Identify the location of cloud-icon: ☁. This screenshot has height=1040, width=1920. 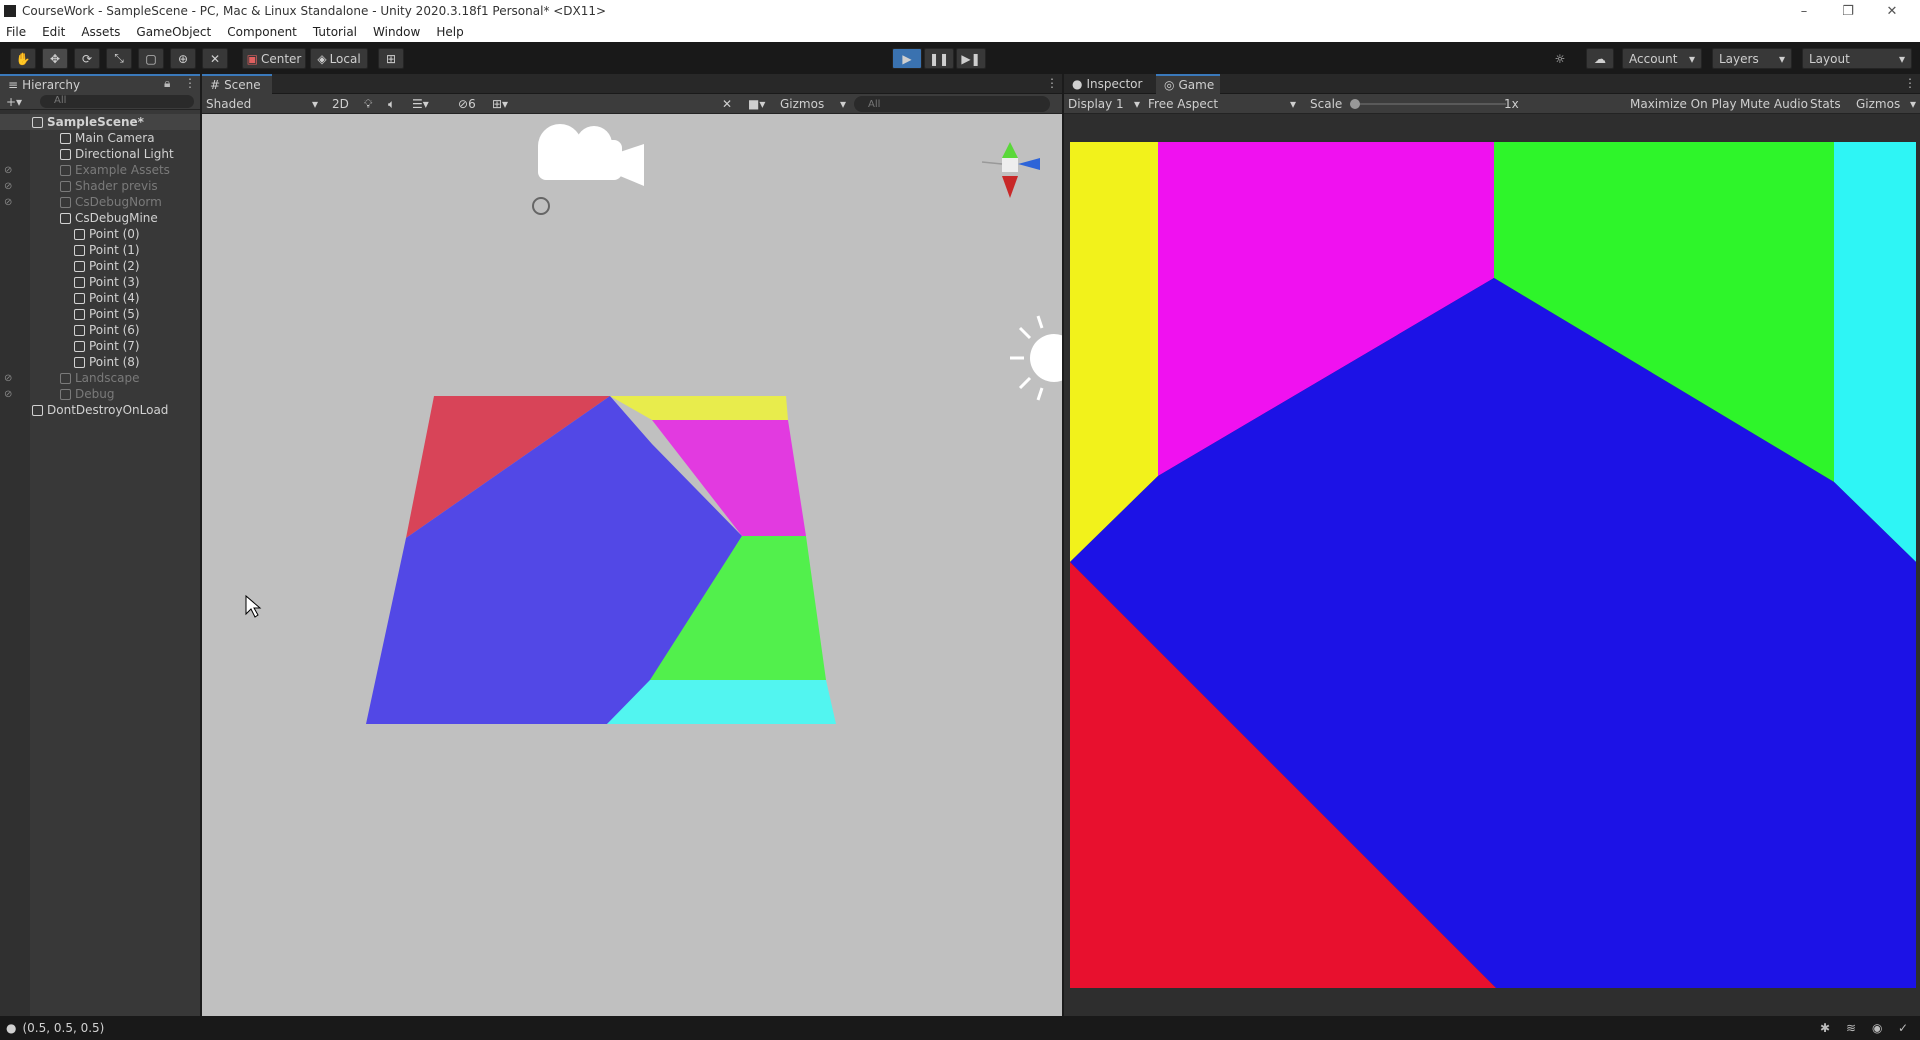
(1600, 58).